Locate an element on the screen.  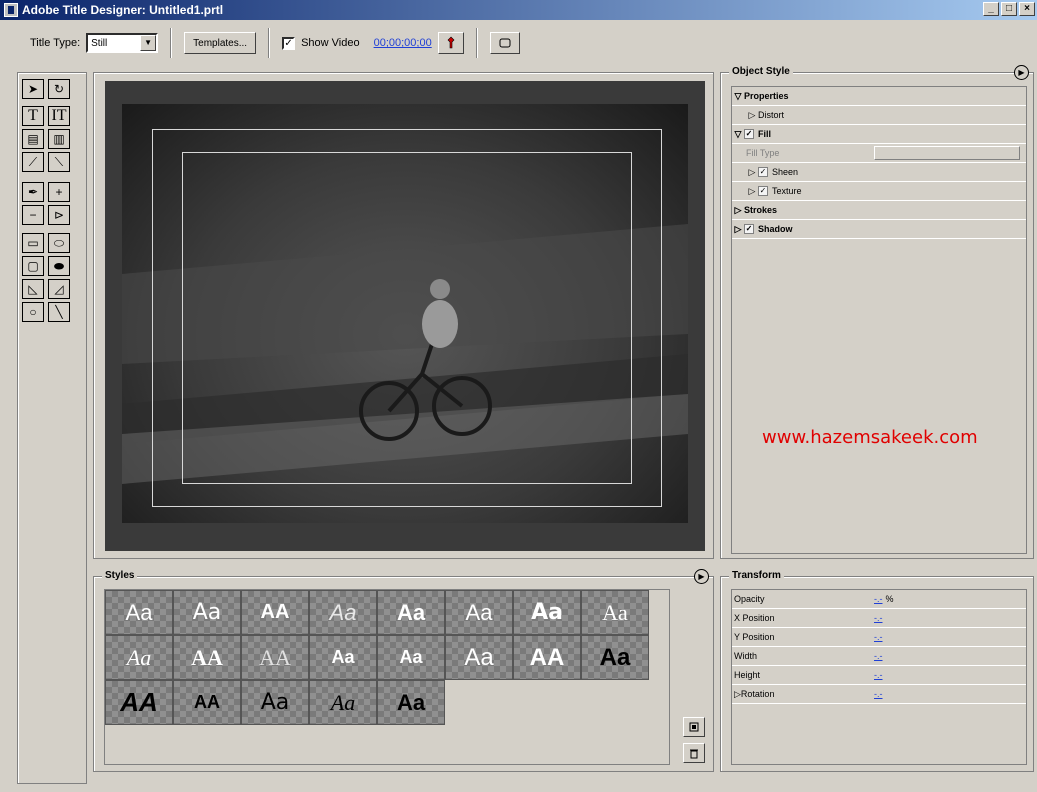
fill-row: ▽ ✓ Fill is located at coordinates (879, 134).